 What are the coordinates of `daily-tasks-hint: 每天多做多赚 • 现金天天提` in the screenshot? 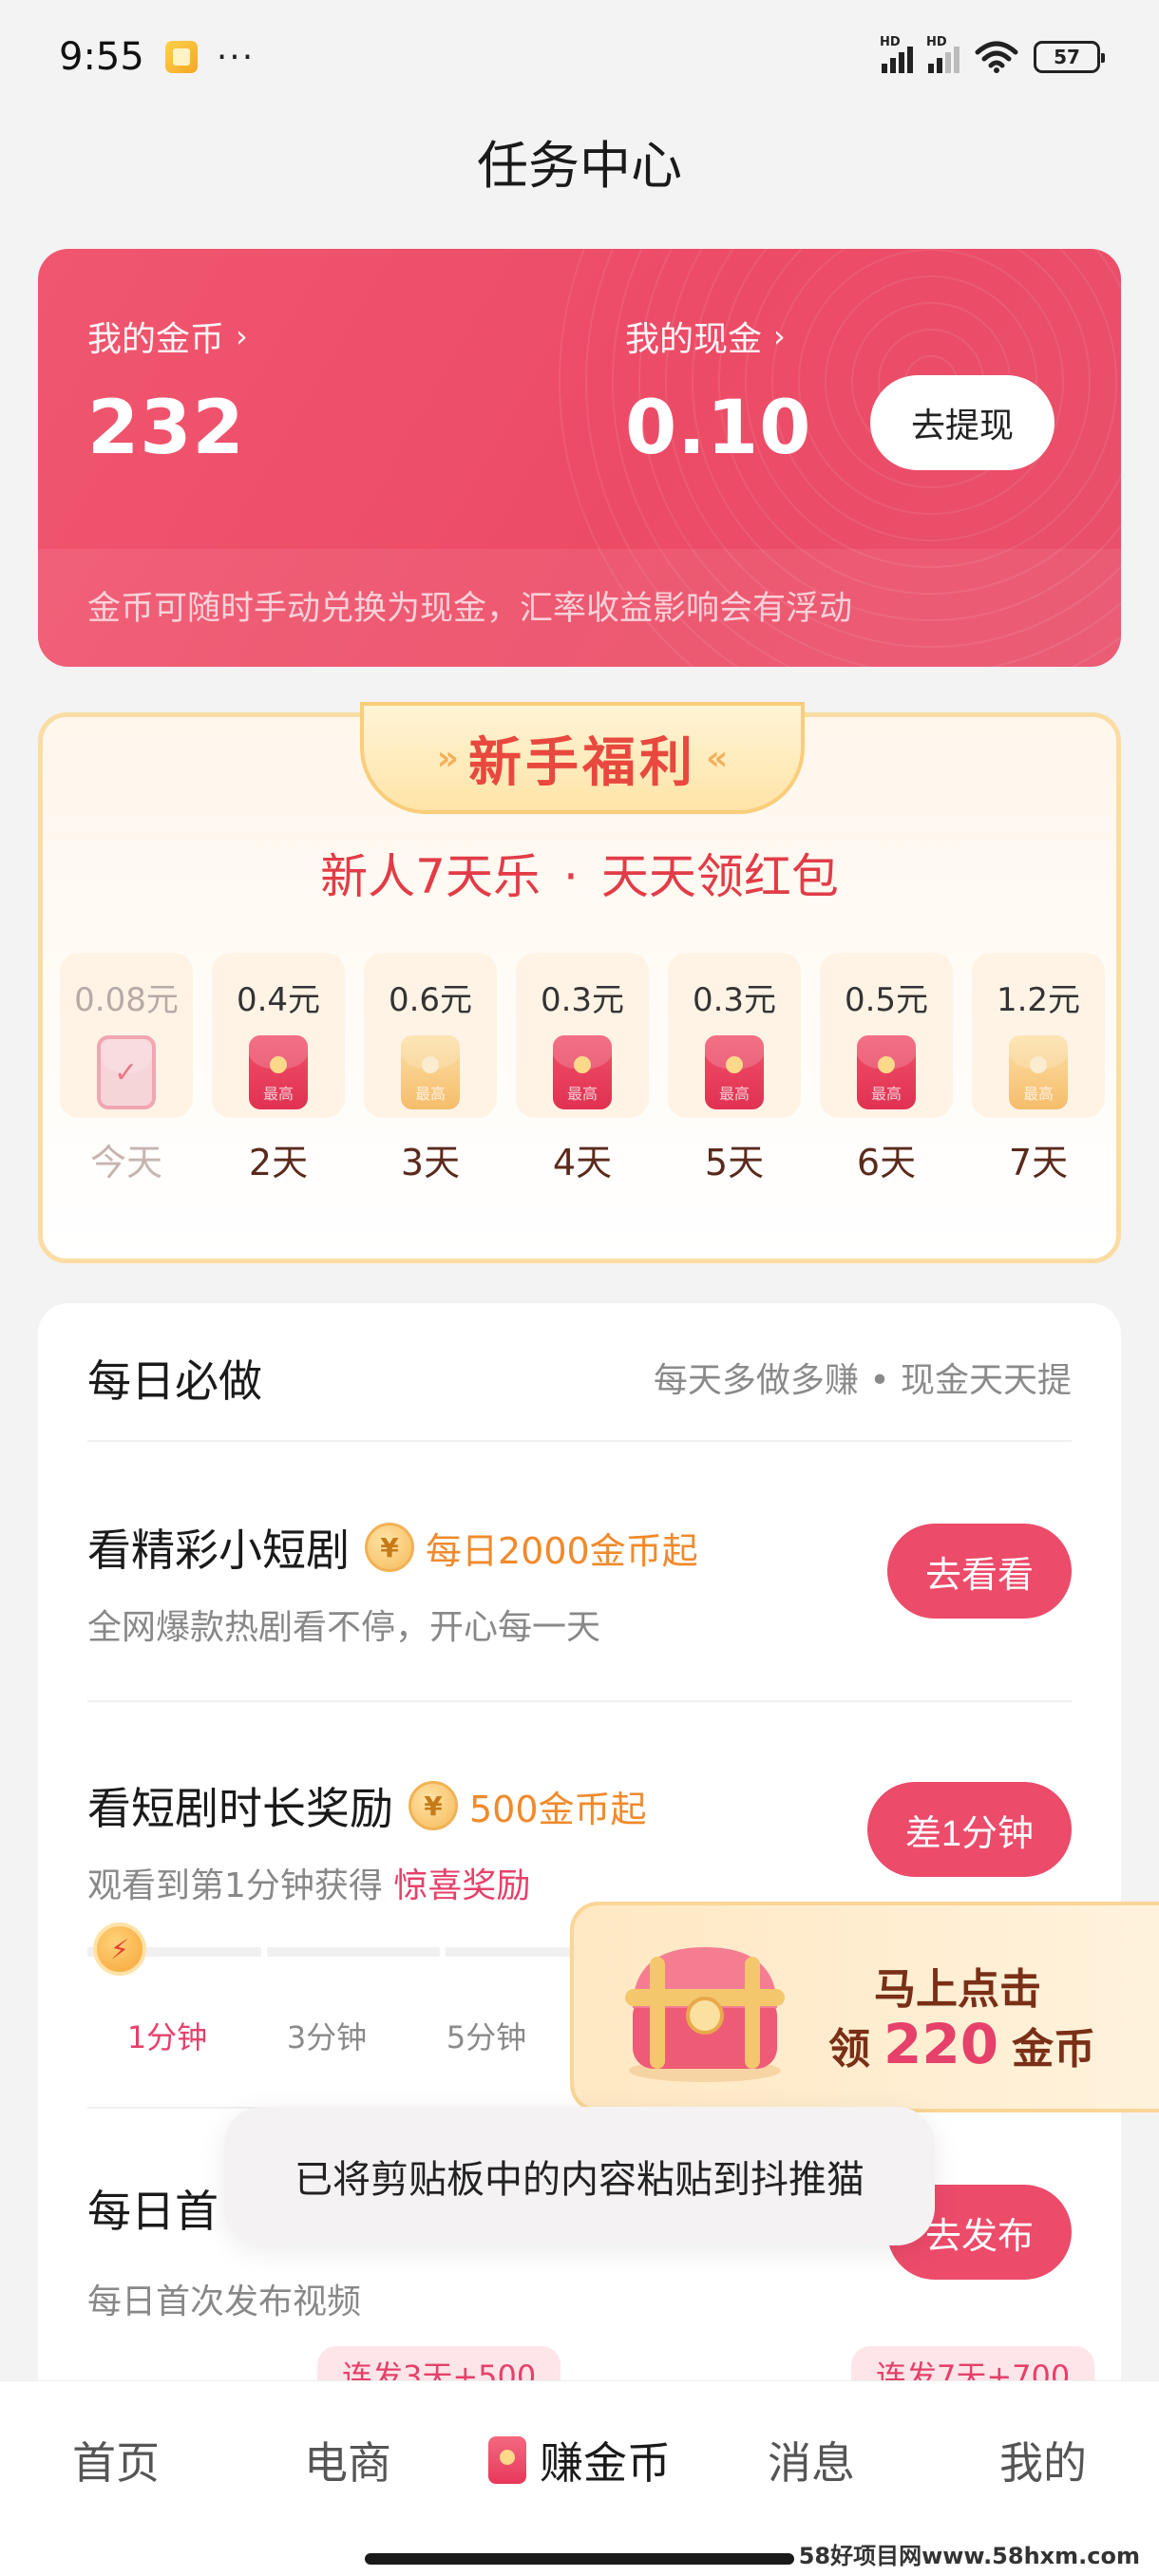 It's located at (862, 1380).